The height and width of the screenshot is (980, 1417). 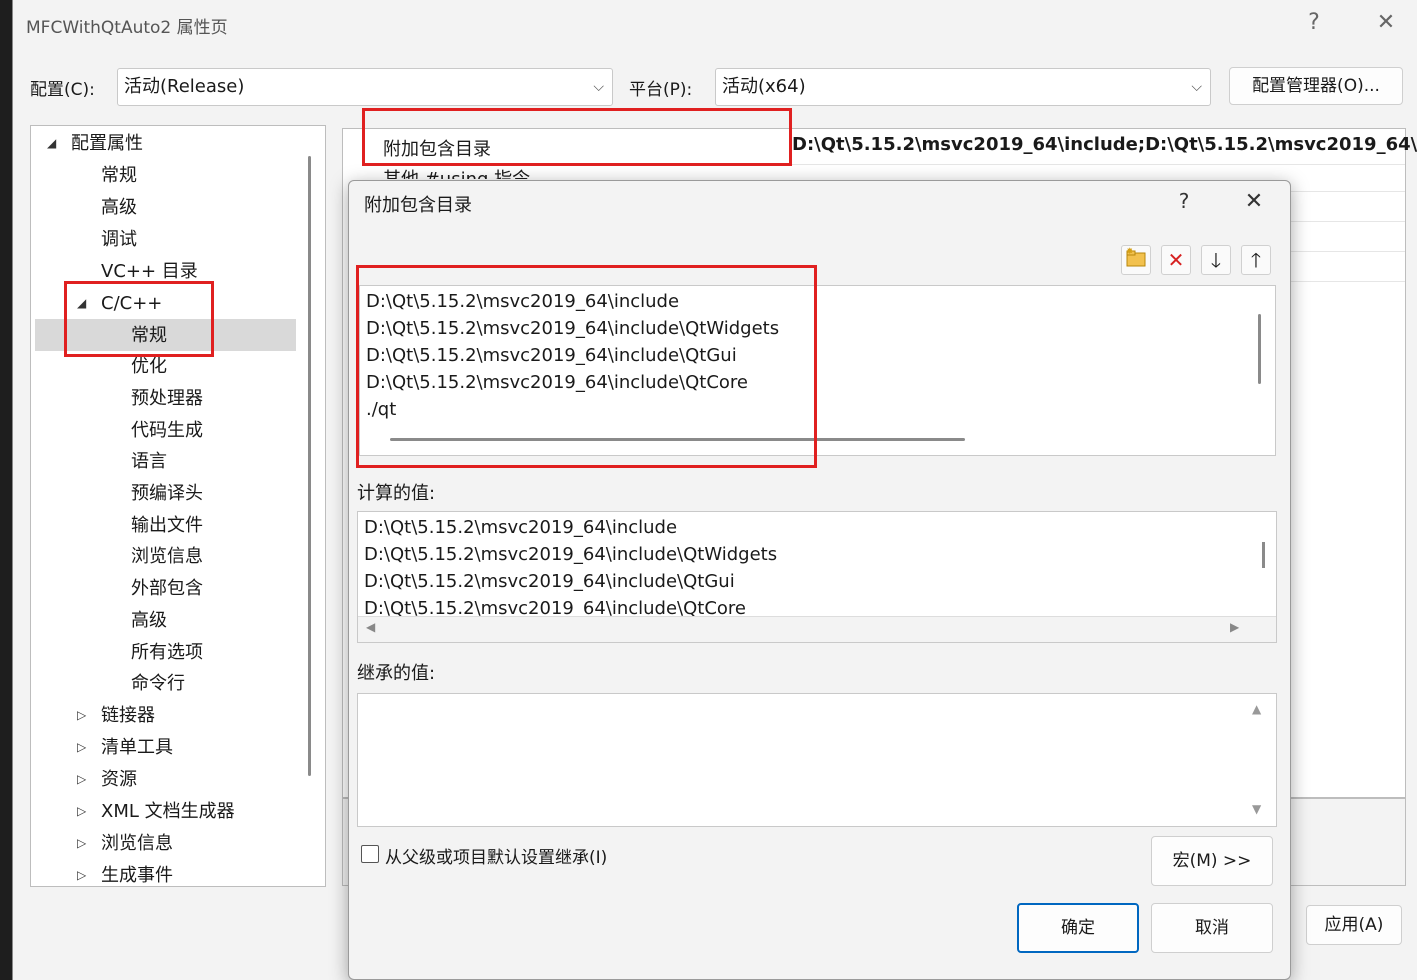 What do you see at coordinates (396, 493) in the screenshot?
I see `computed-label: 计算的值:` at bounding box center [396, 493].